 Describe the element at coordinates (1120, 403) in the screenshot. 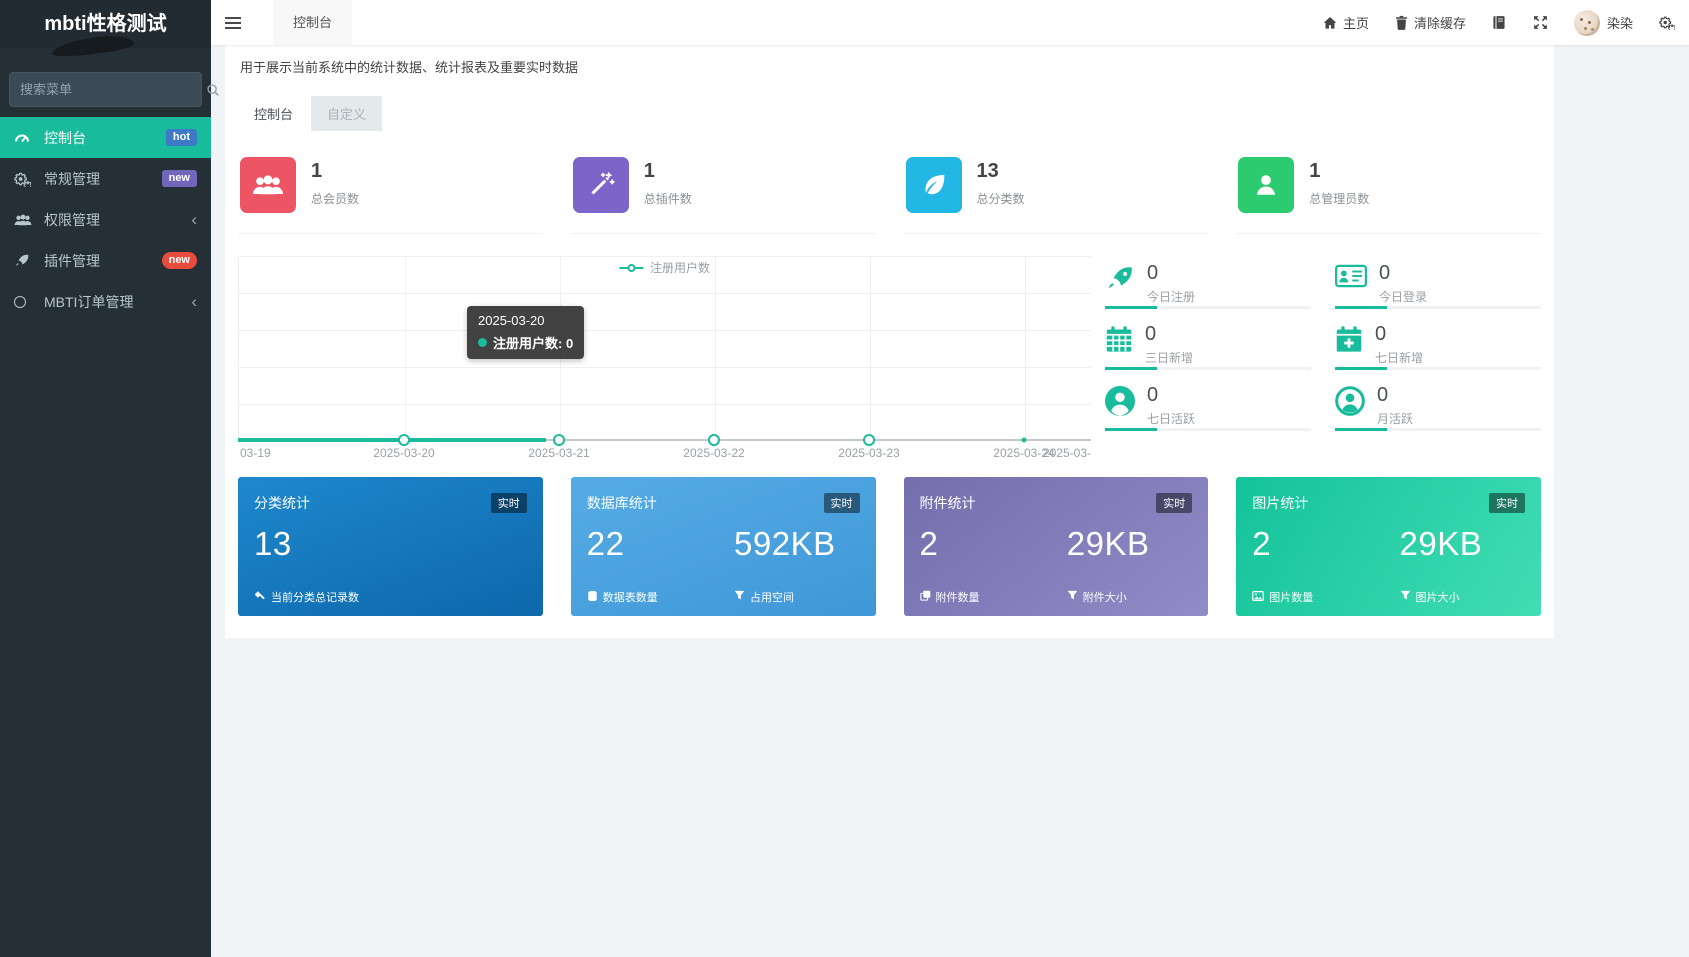

I see `user-circle-icon` at that location.